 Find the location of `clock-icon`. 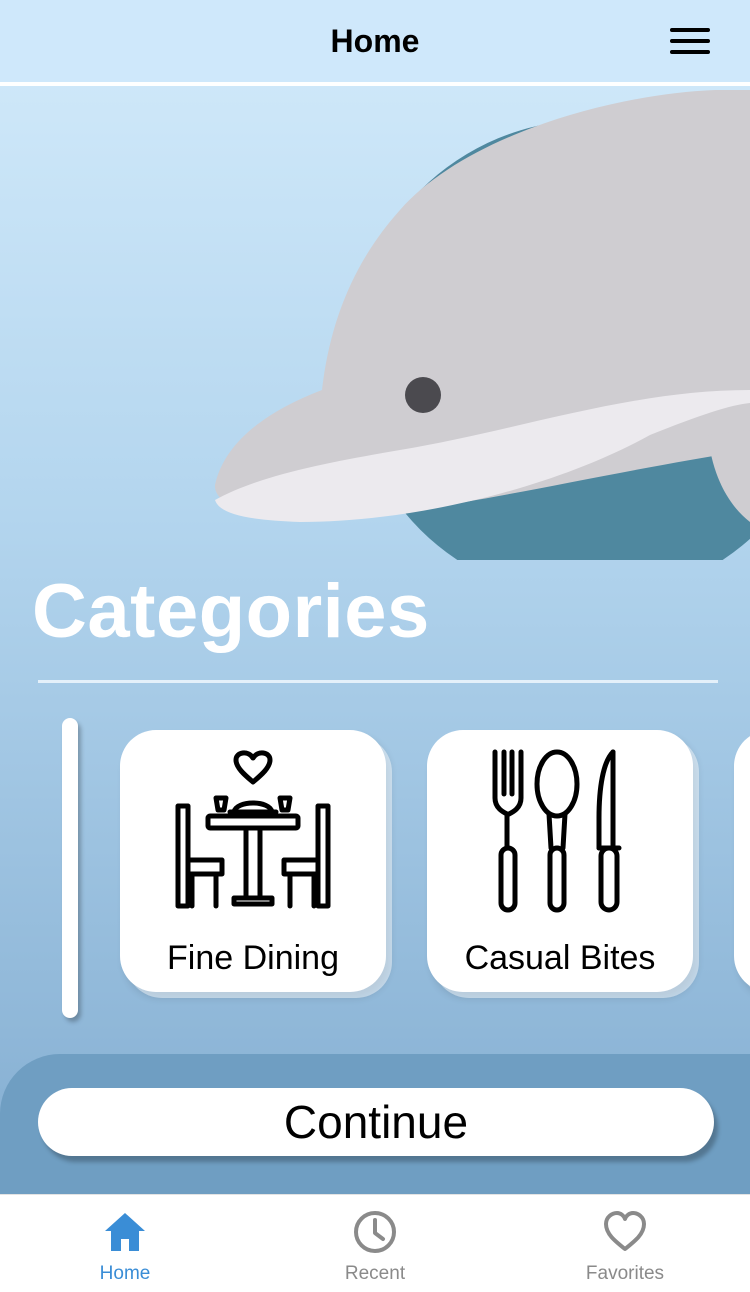

clock-icon is located at coordinates (375, 1232).